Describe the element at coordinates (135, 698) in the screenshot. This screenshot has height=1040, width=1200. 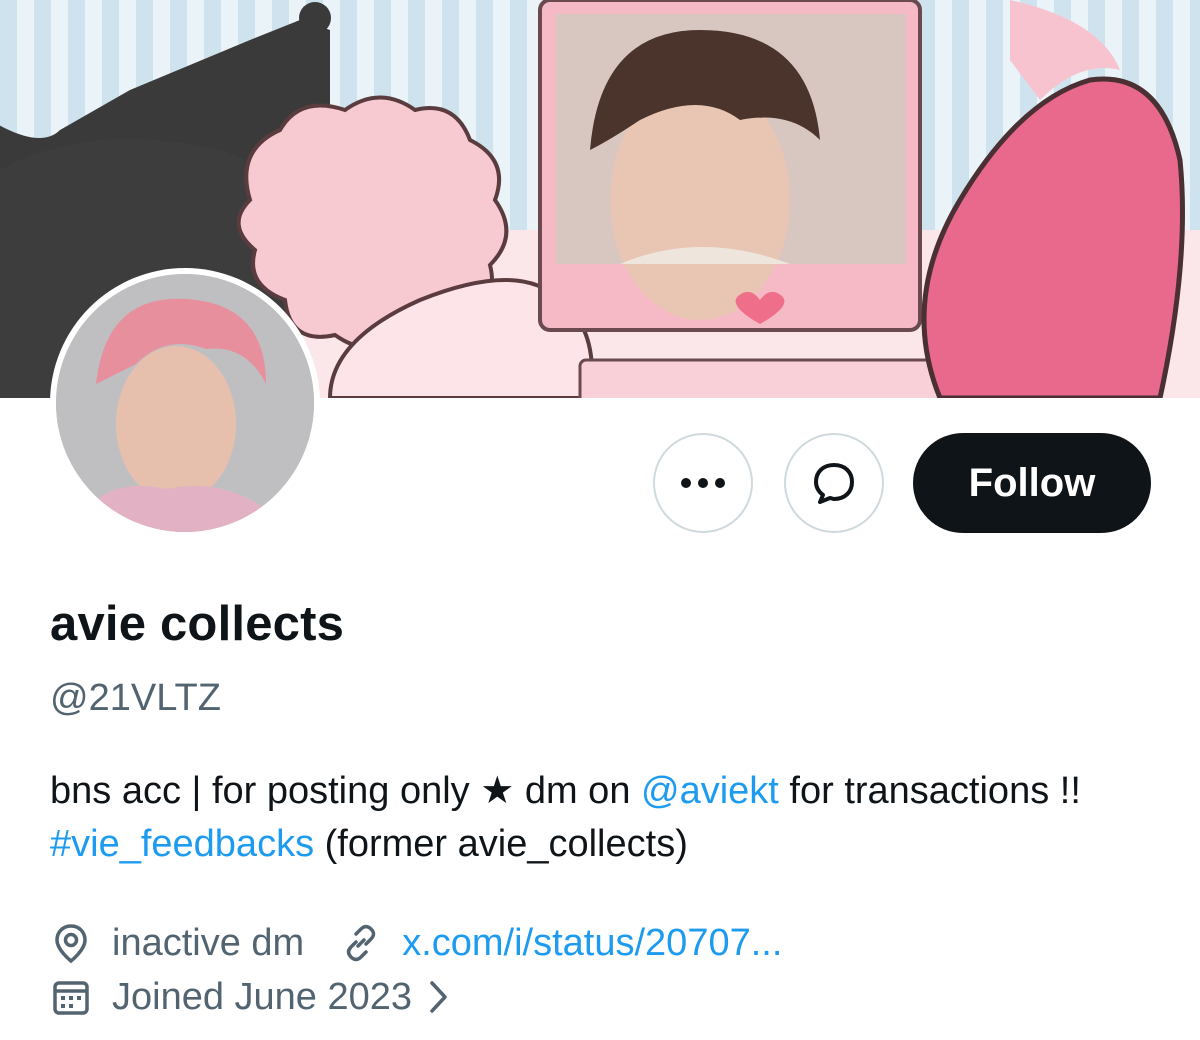
I see `user-handle: @21VLTZ` at that location.